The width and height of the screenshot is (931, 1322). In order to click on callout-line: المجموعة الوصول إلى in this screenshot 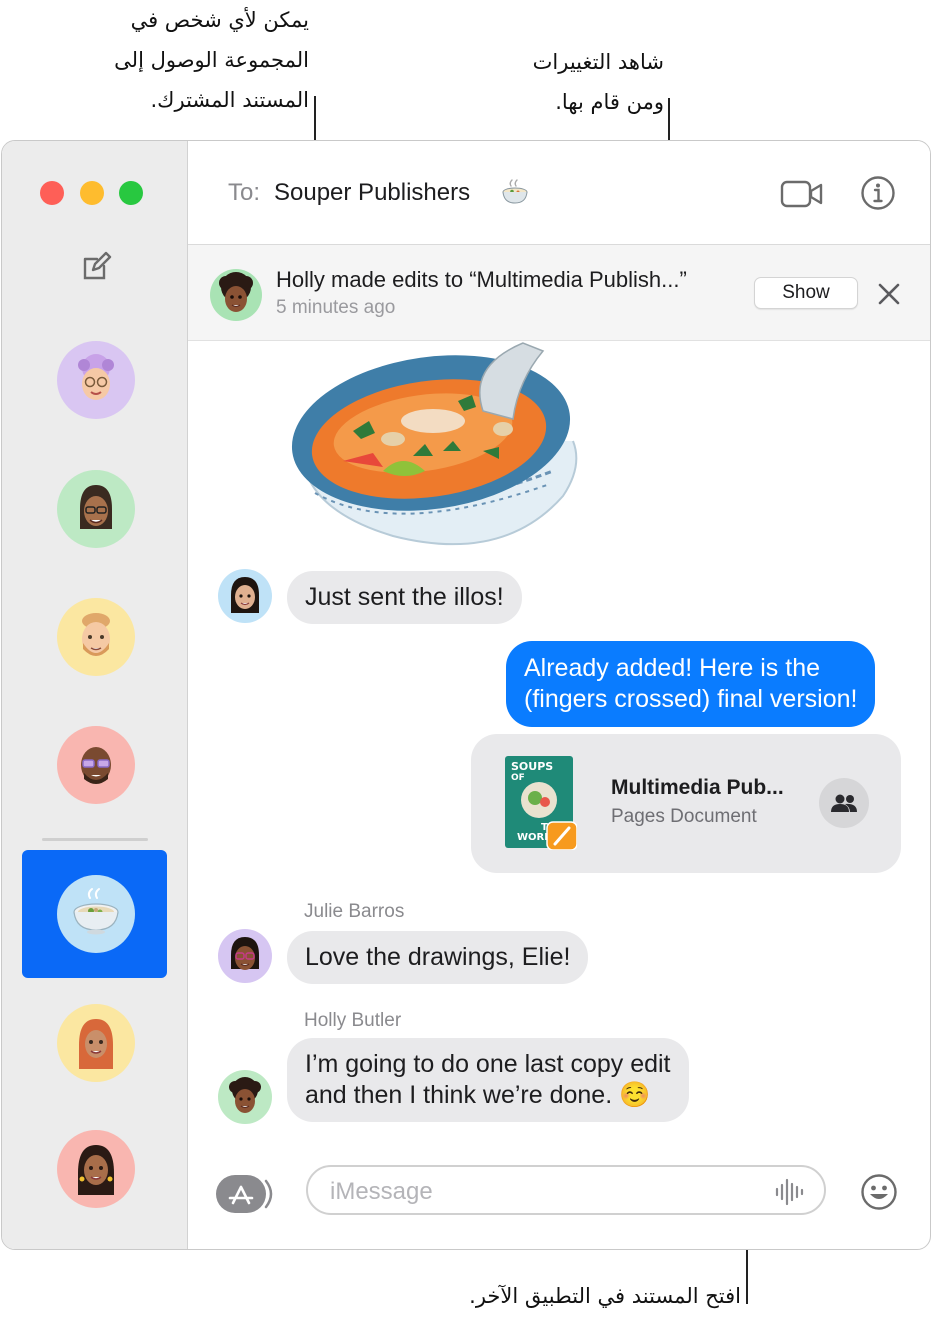, I will do `click(211, 60)`.